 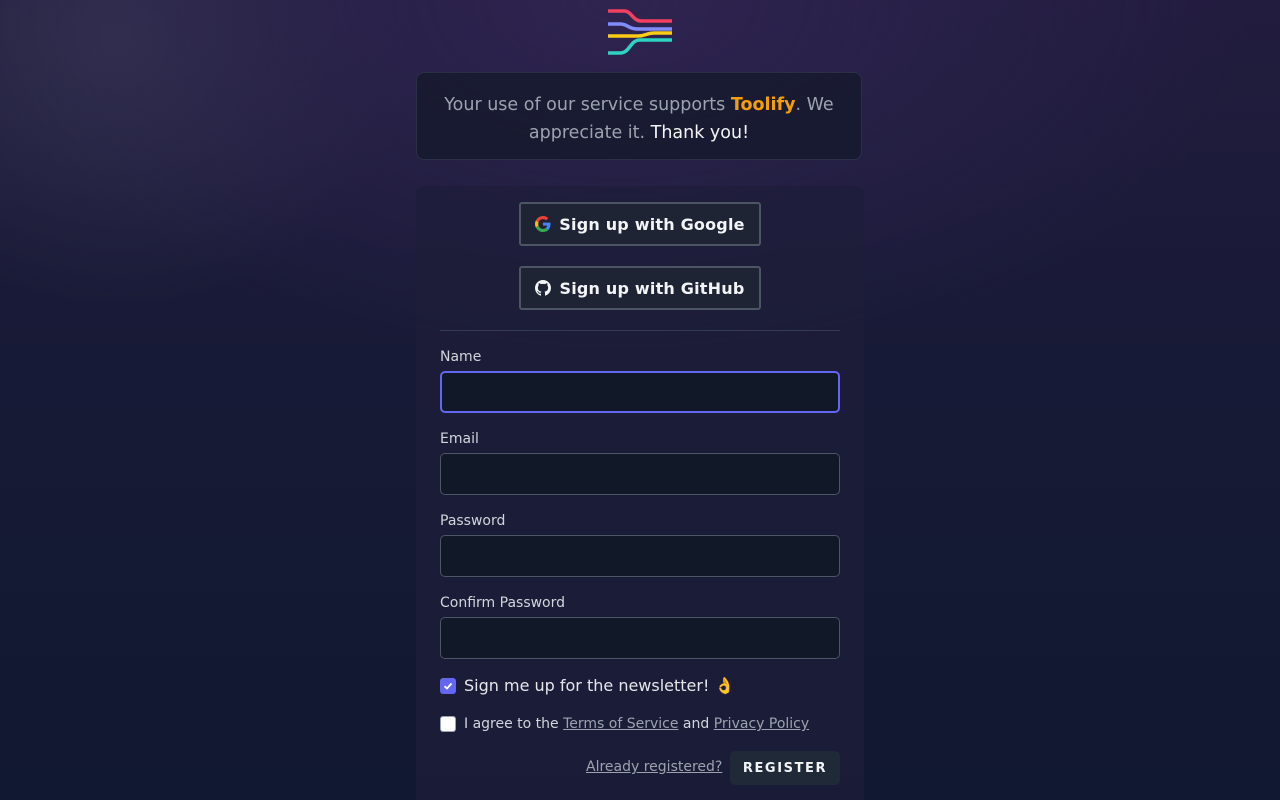 I want to click on google-icon, so click(x=543, y=224).